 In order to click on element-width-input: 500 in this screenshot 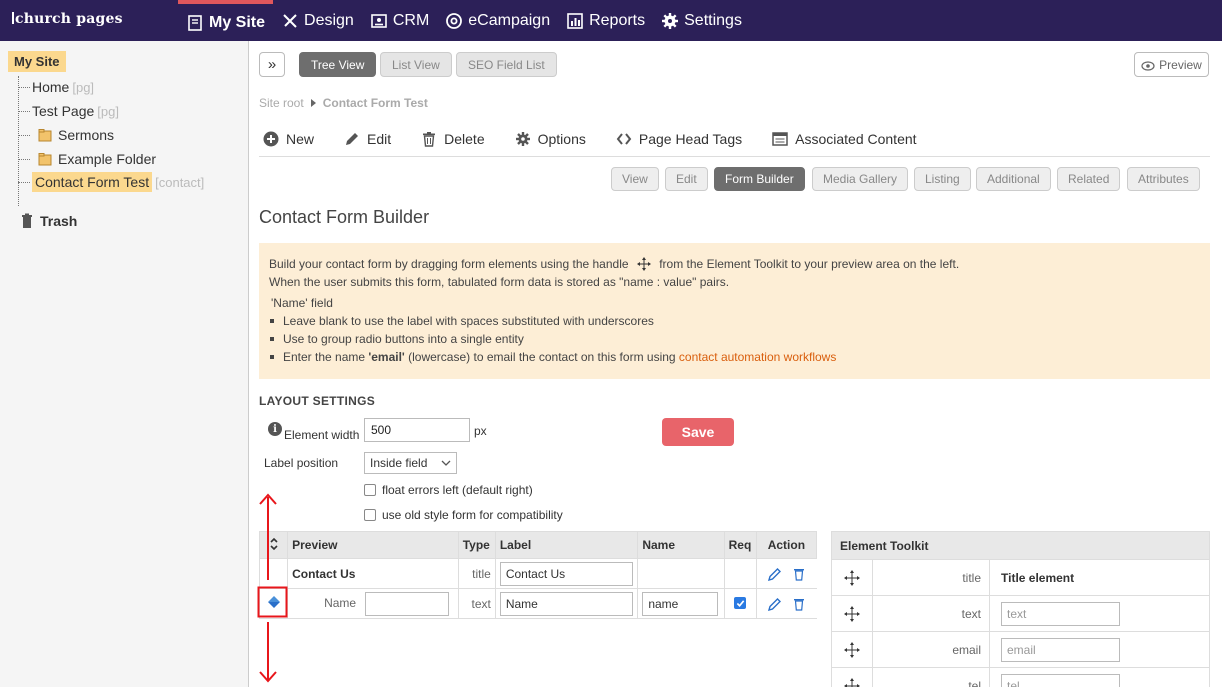, I will do `click(417, 430)`.